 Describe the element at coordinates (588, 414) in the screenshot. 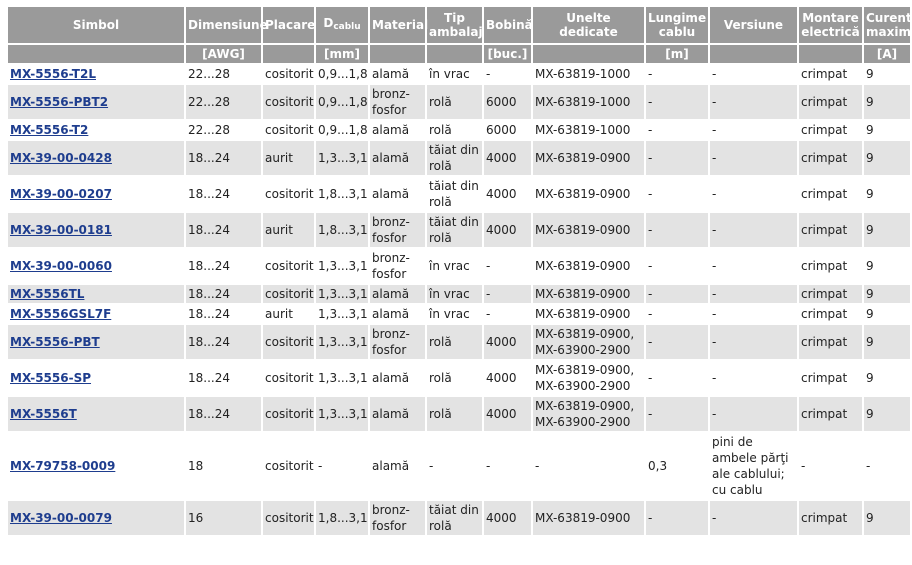

I see `cell-unelte: MX-63819-0900, MX-63900-2900` at that location.